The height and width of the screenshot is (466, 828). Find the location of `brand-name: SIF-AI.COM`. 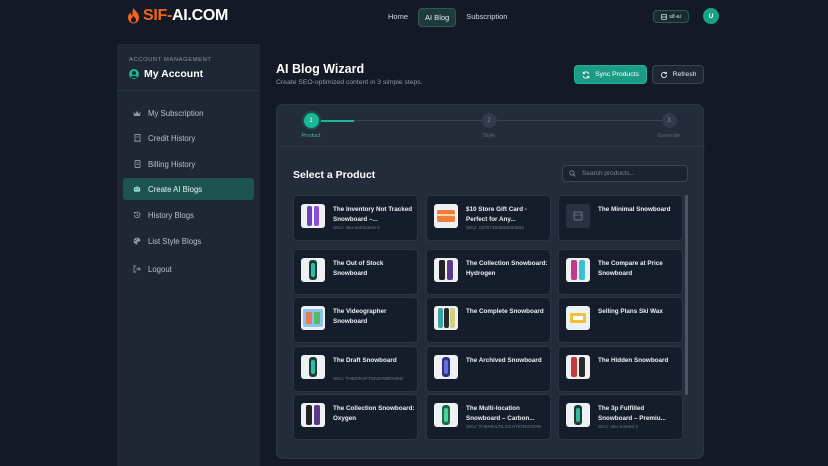

brand-name: SIF-AI.COM is located at coordinates (186, 15).